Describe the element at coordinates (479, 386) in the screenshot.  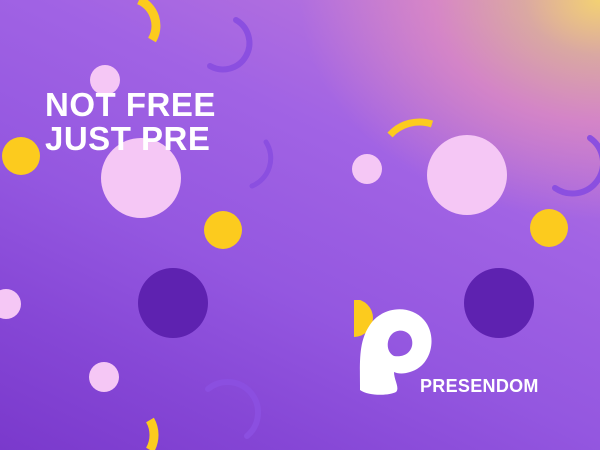
I see `brand-name: PRESENDOM` at that location.